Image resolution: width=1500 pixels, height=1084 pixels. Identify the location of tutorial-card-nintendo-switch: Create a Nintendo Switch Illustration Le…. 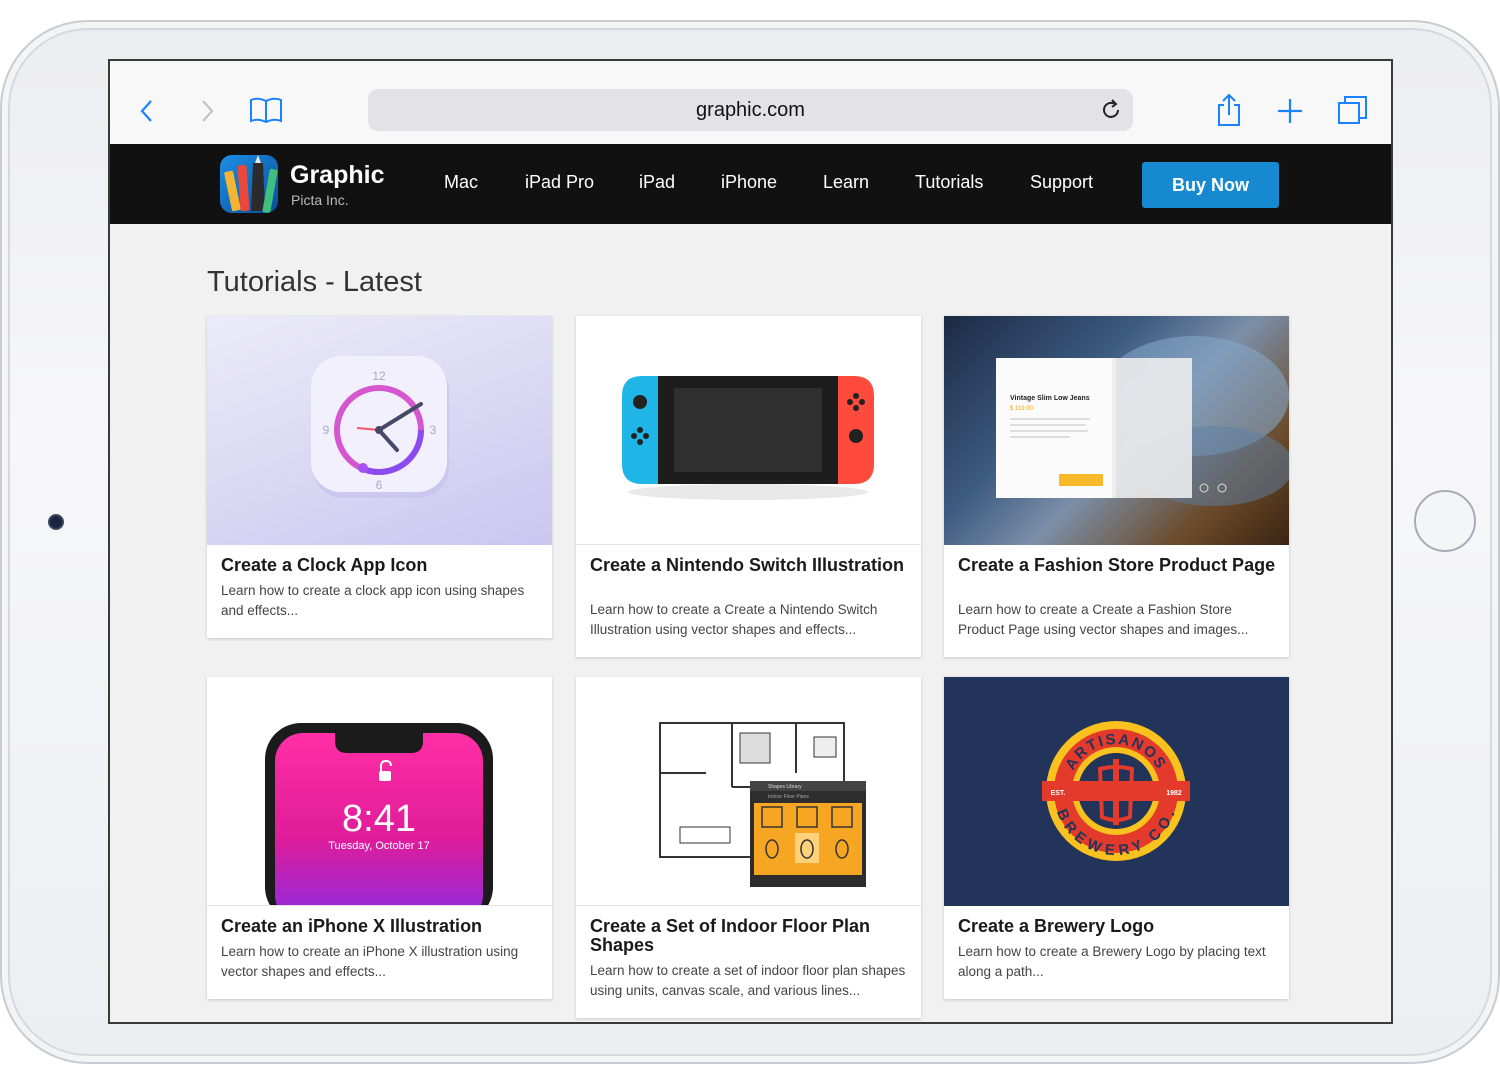
(748, 486).